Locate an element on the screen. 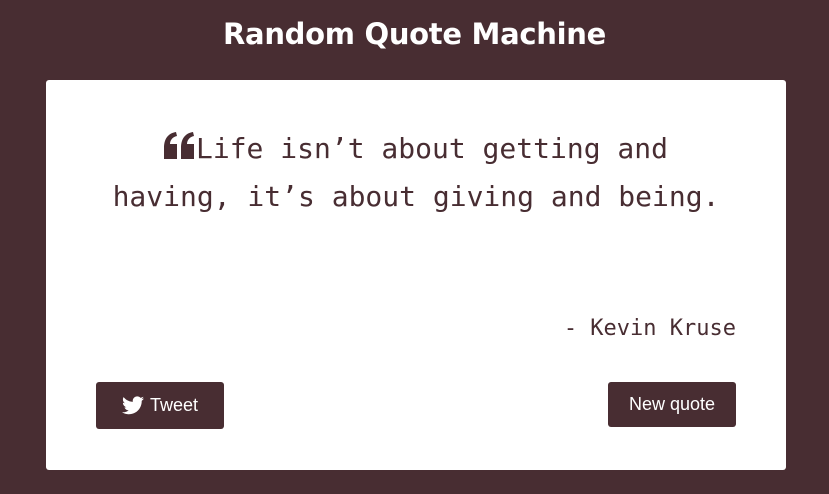  twitter-icon is located at coordinates (132, 405).